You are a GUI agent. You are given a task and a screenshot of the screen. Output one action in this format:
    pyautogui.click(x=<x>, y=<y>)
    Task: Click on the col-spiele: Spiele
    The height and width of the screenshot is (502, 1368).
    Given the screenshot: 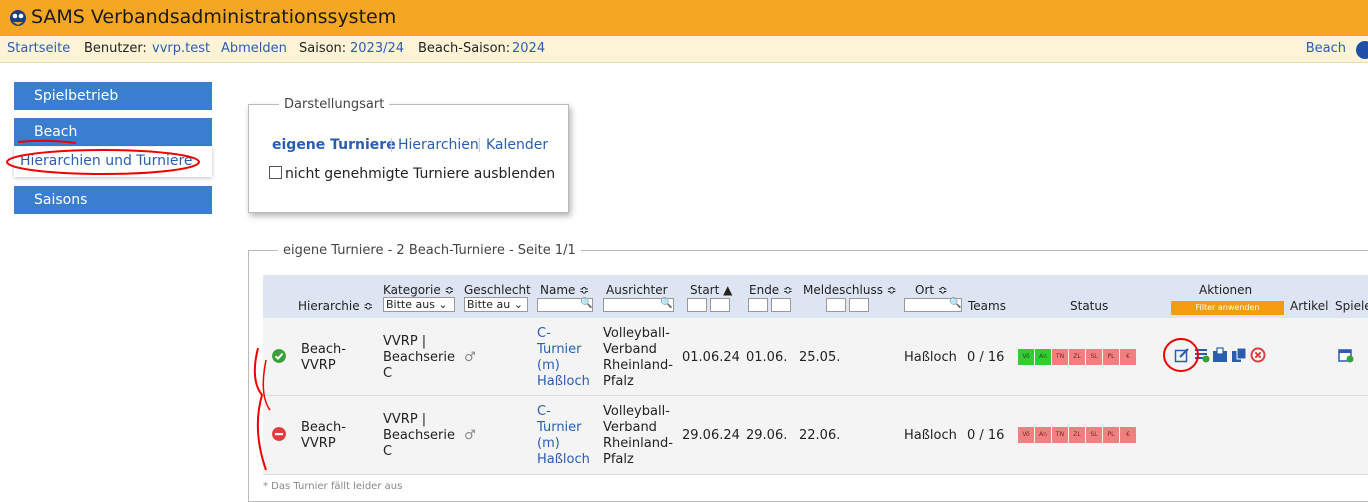 What is the action you would take?
    pyautogui.click(x=1351, y=306)
    